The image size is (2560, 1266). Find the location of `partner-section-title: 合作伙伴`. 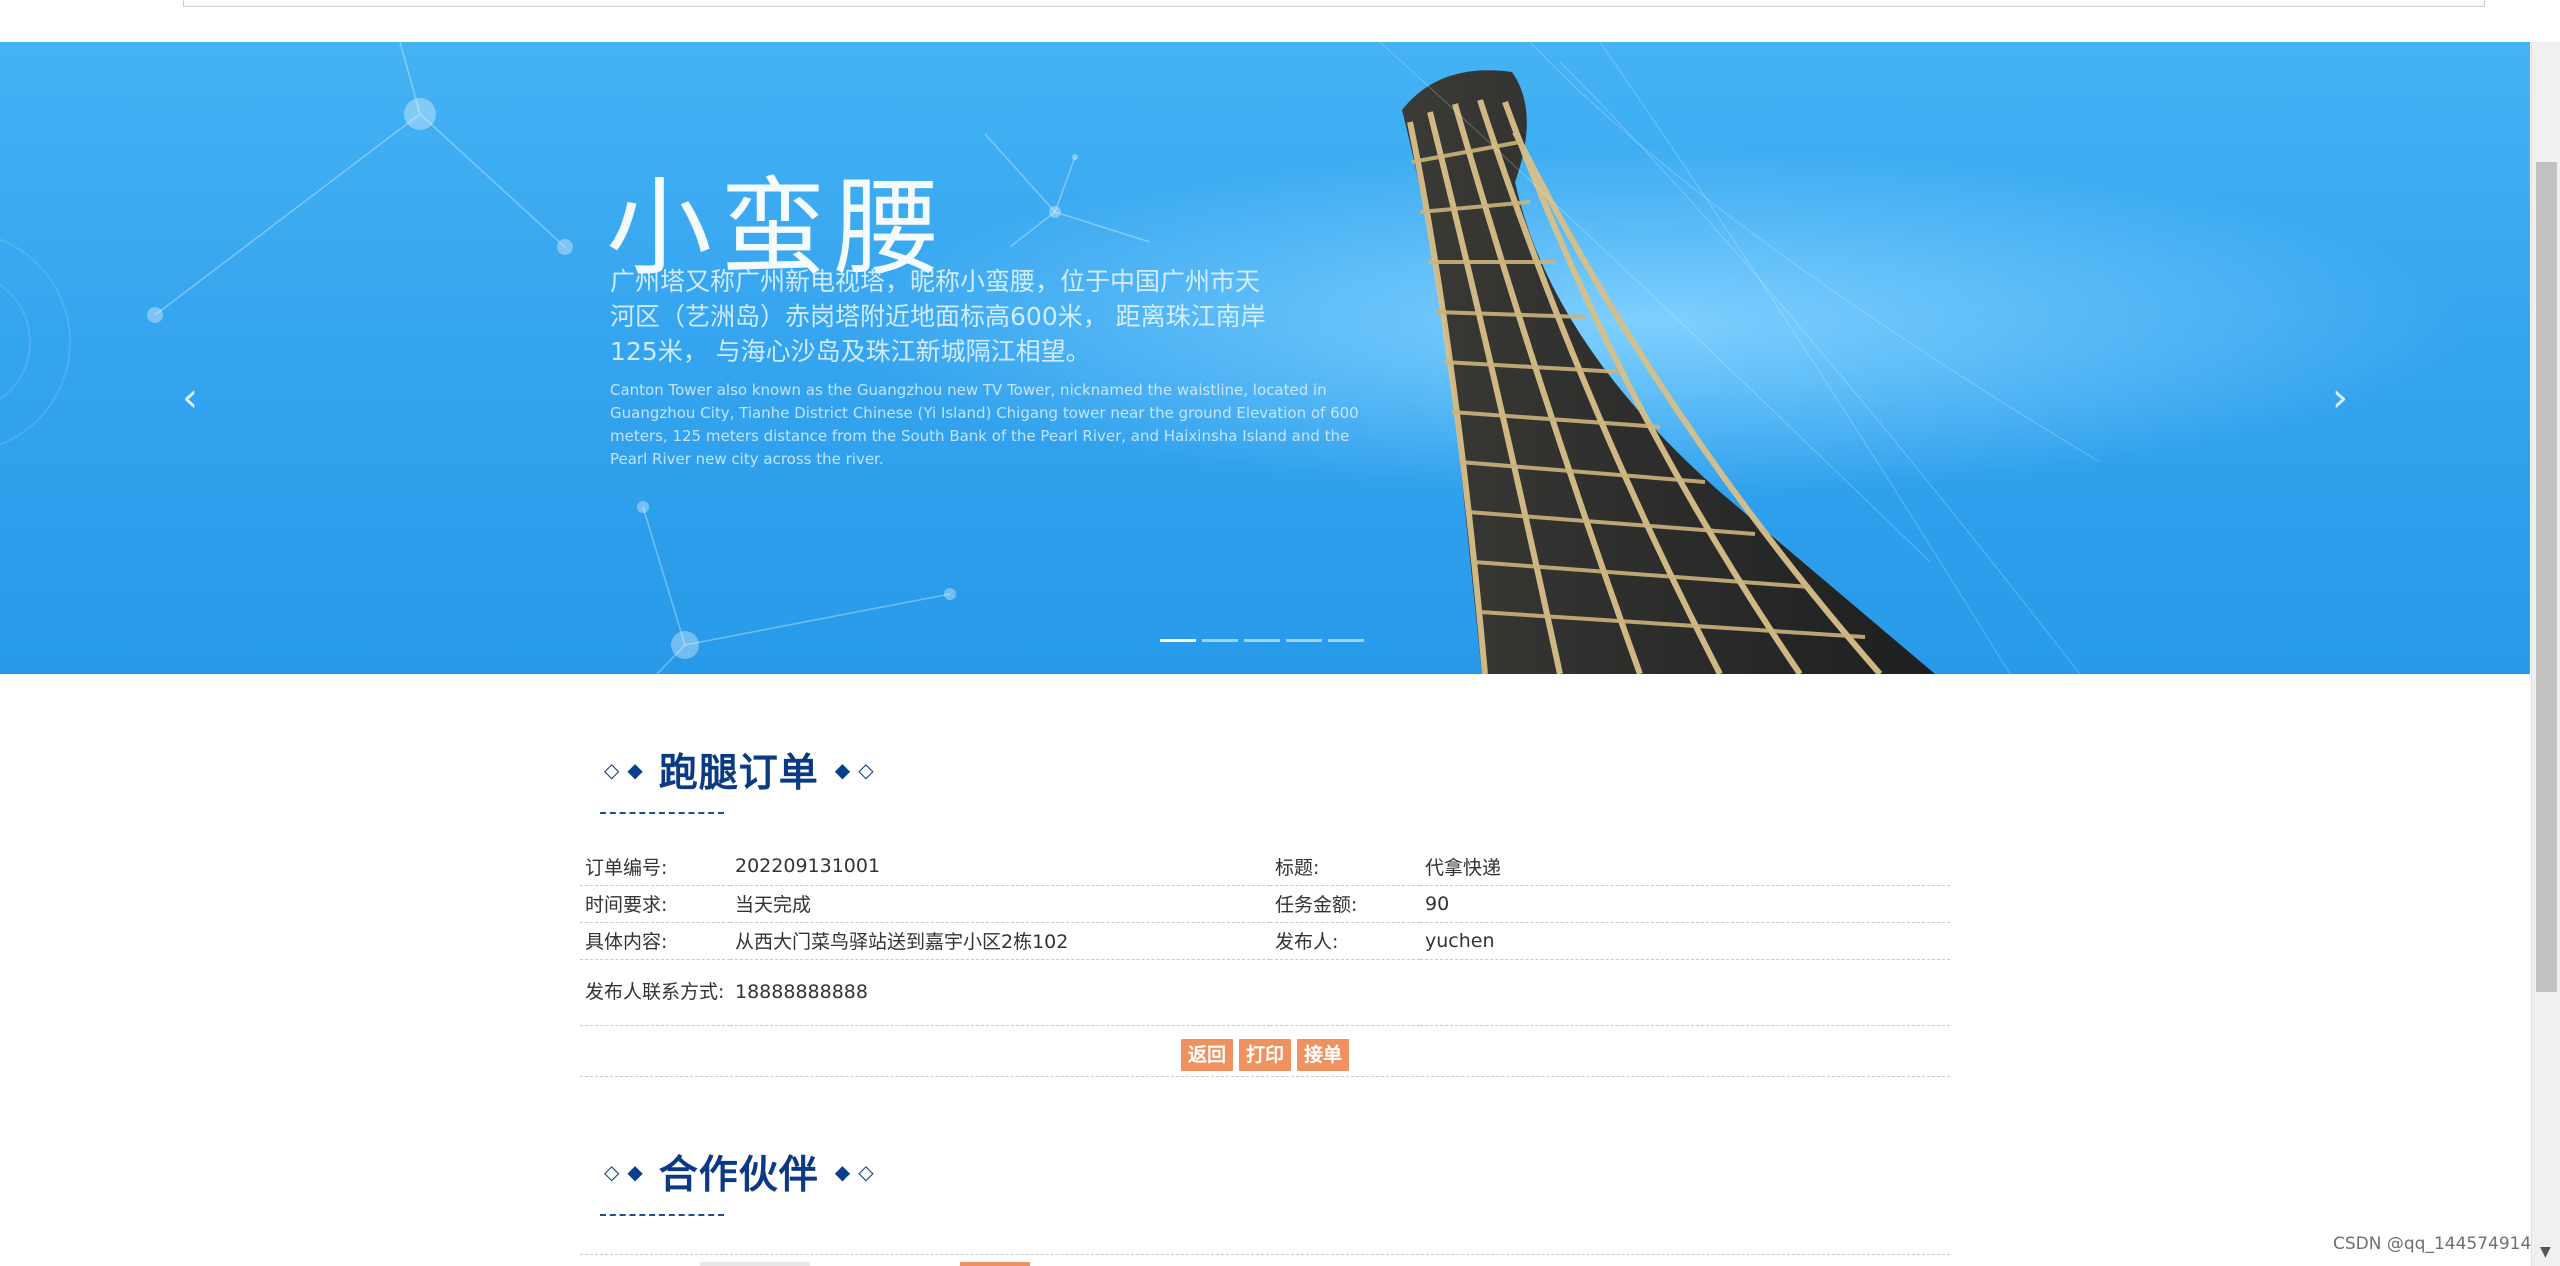

partner-section-title: 合作伙伴 is located at coordinates (738, 1175).